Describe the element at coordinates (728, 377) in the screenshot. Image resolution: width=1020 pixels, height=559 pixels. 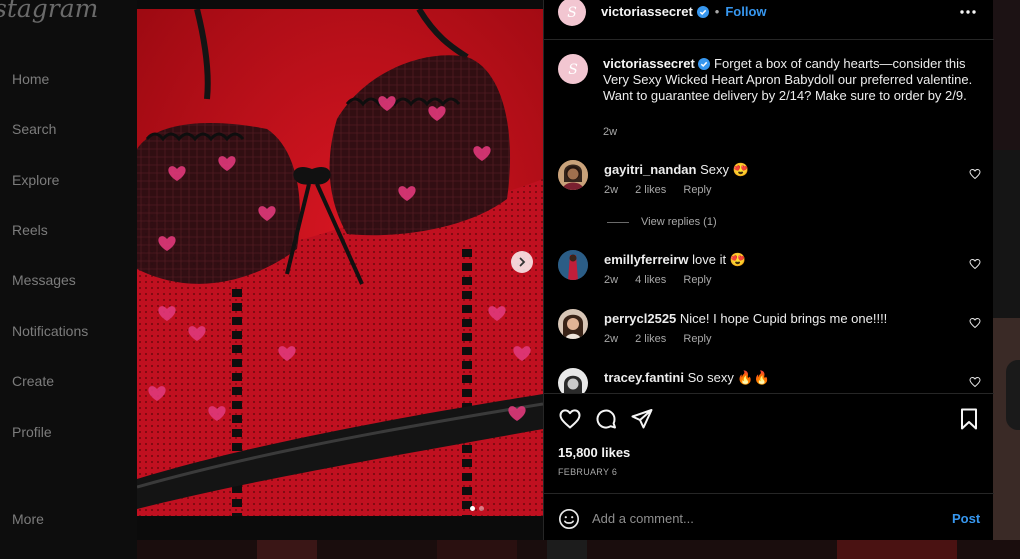
I see `comment-text: So sexy 🔥🔥` at that location.